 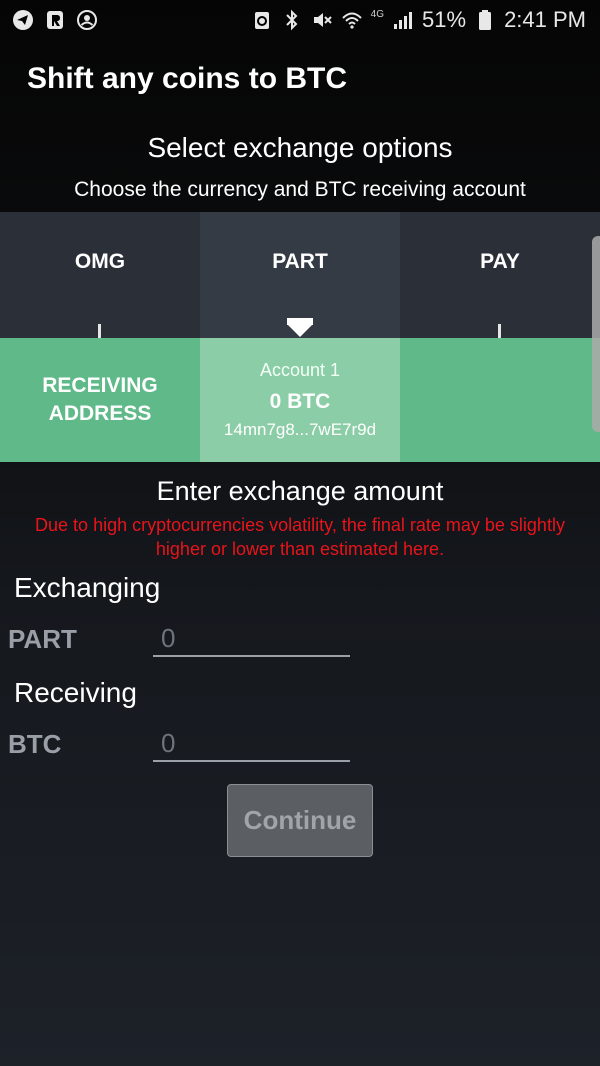 What do you see at coordinates (322, 20) in the screenshot?
I see `mute-icon` at bounding box center [322, 20].